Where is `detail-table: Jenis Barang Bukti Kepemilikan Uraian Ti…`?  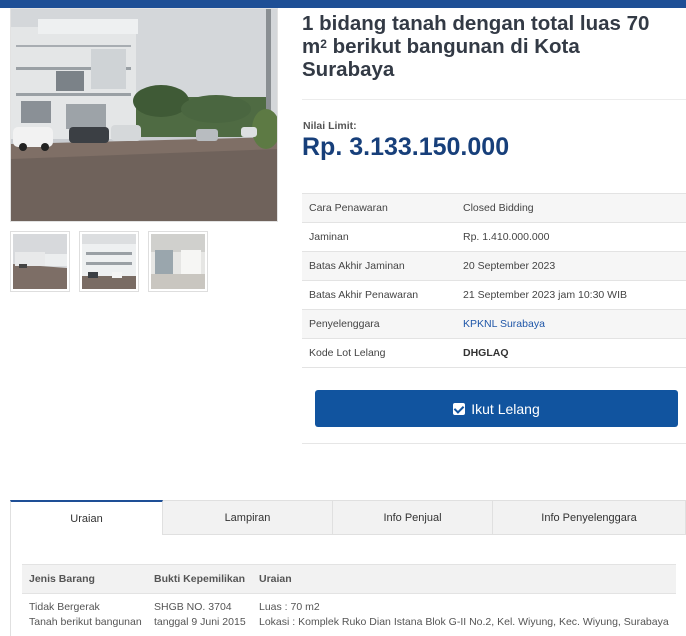
detail-table: Jenis Barang Bukti Kepemilikan Uraian Ti… is located at coordinates (349, 597).